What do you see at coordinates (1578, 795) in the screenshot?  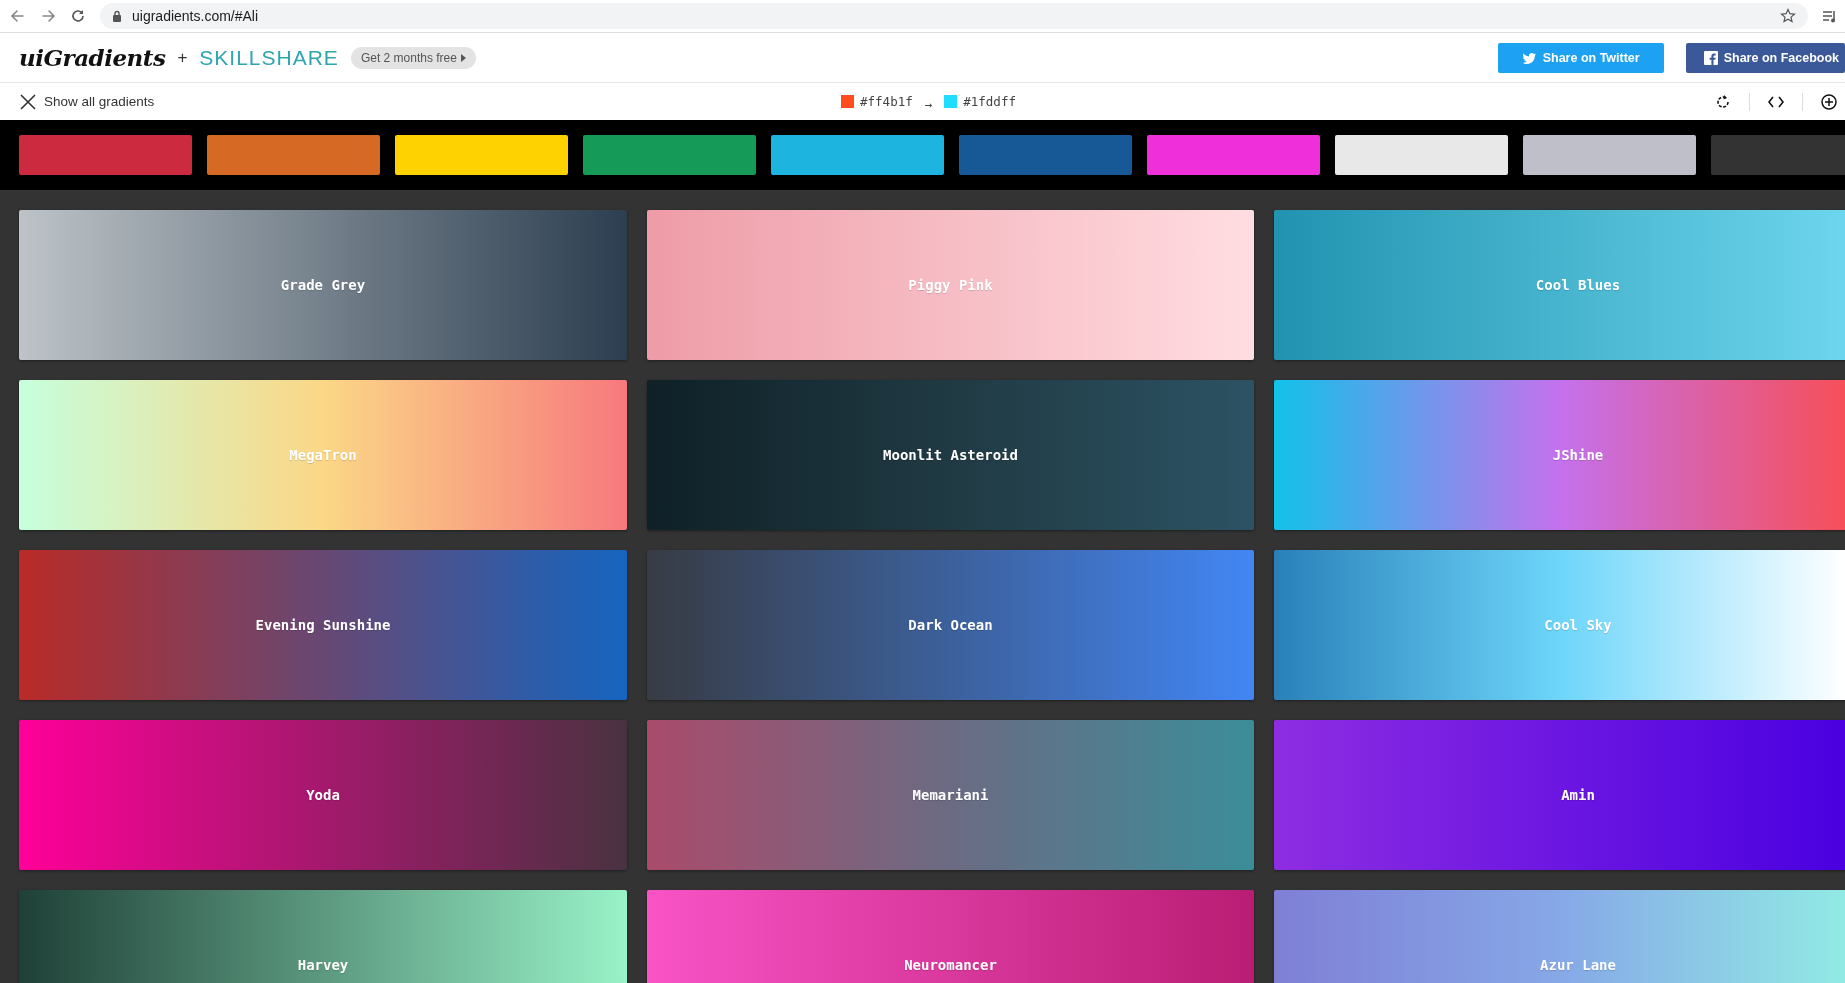 I see `gradient-name: Amin` at bounding box center [1578, 795].